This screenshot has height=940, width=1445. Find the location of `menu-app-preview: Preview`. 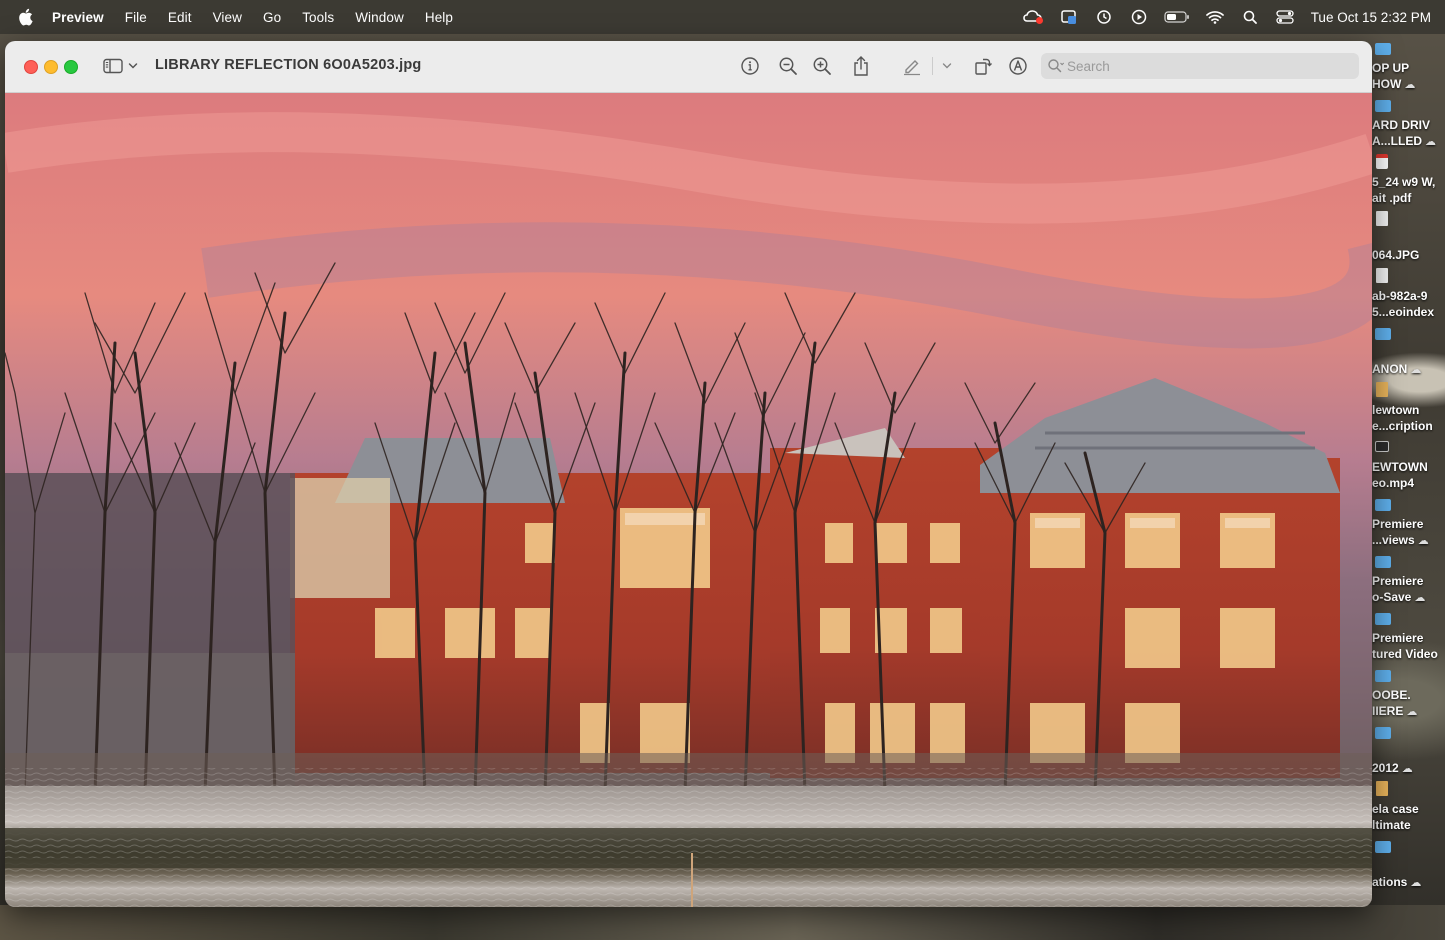

menu-app-preview: Preview is located at coordinates (78, 17).